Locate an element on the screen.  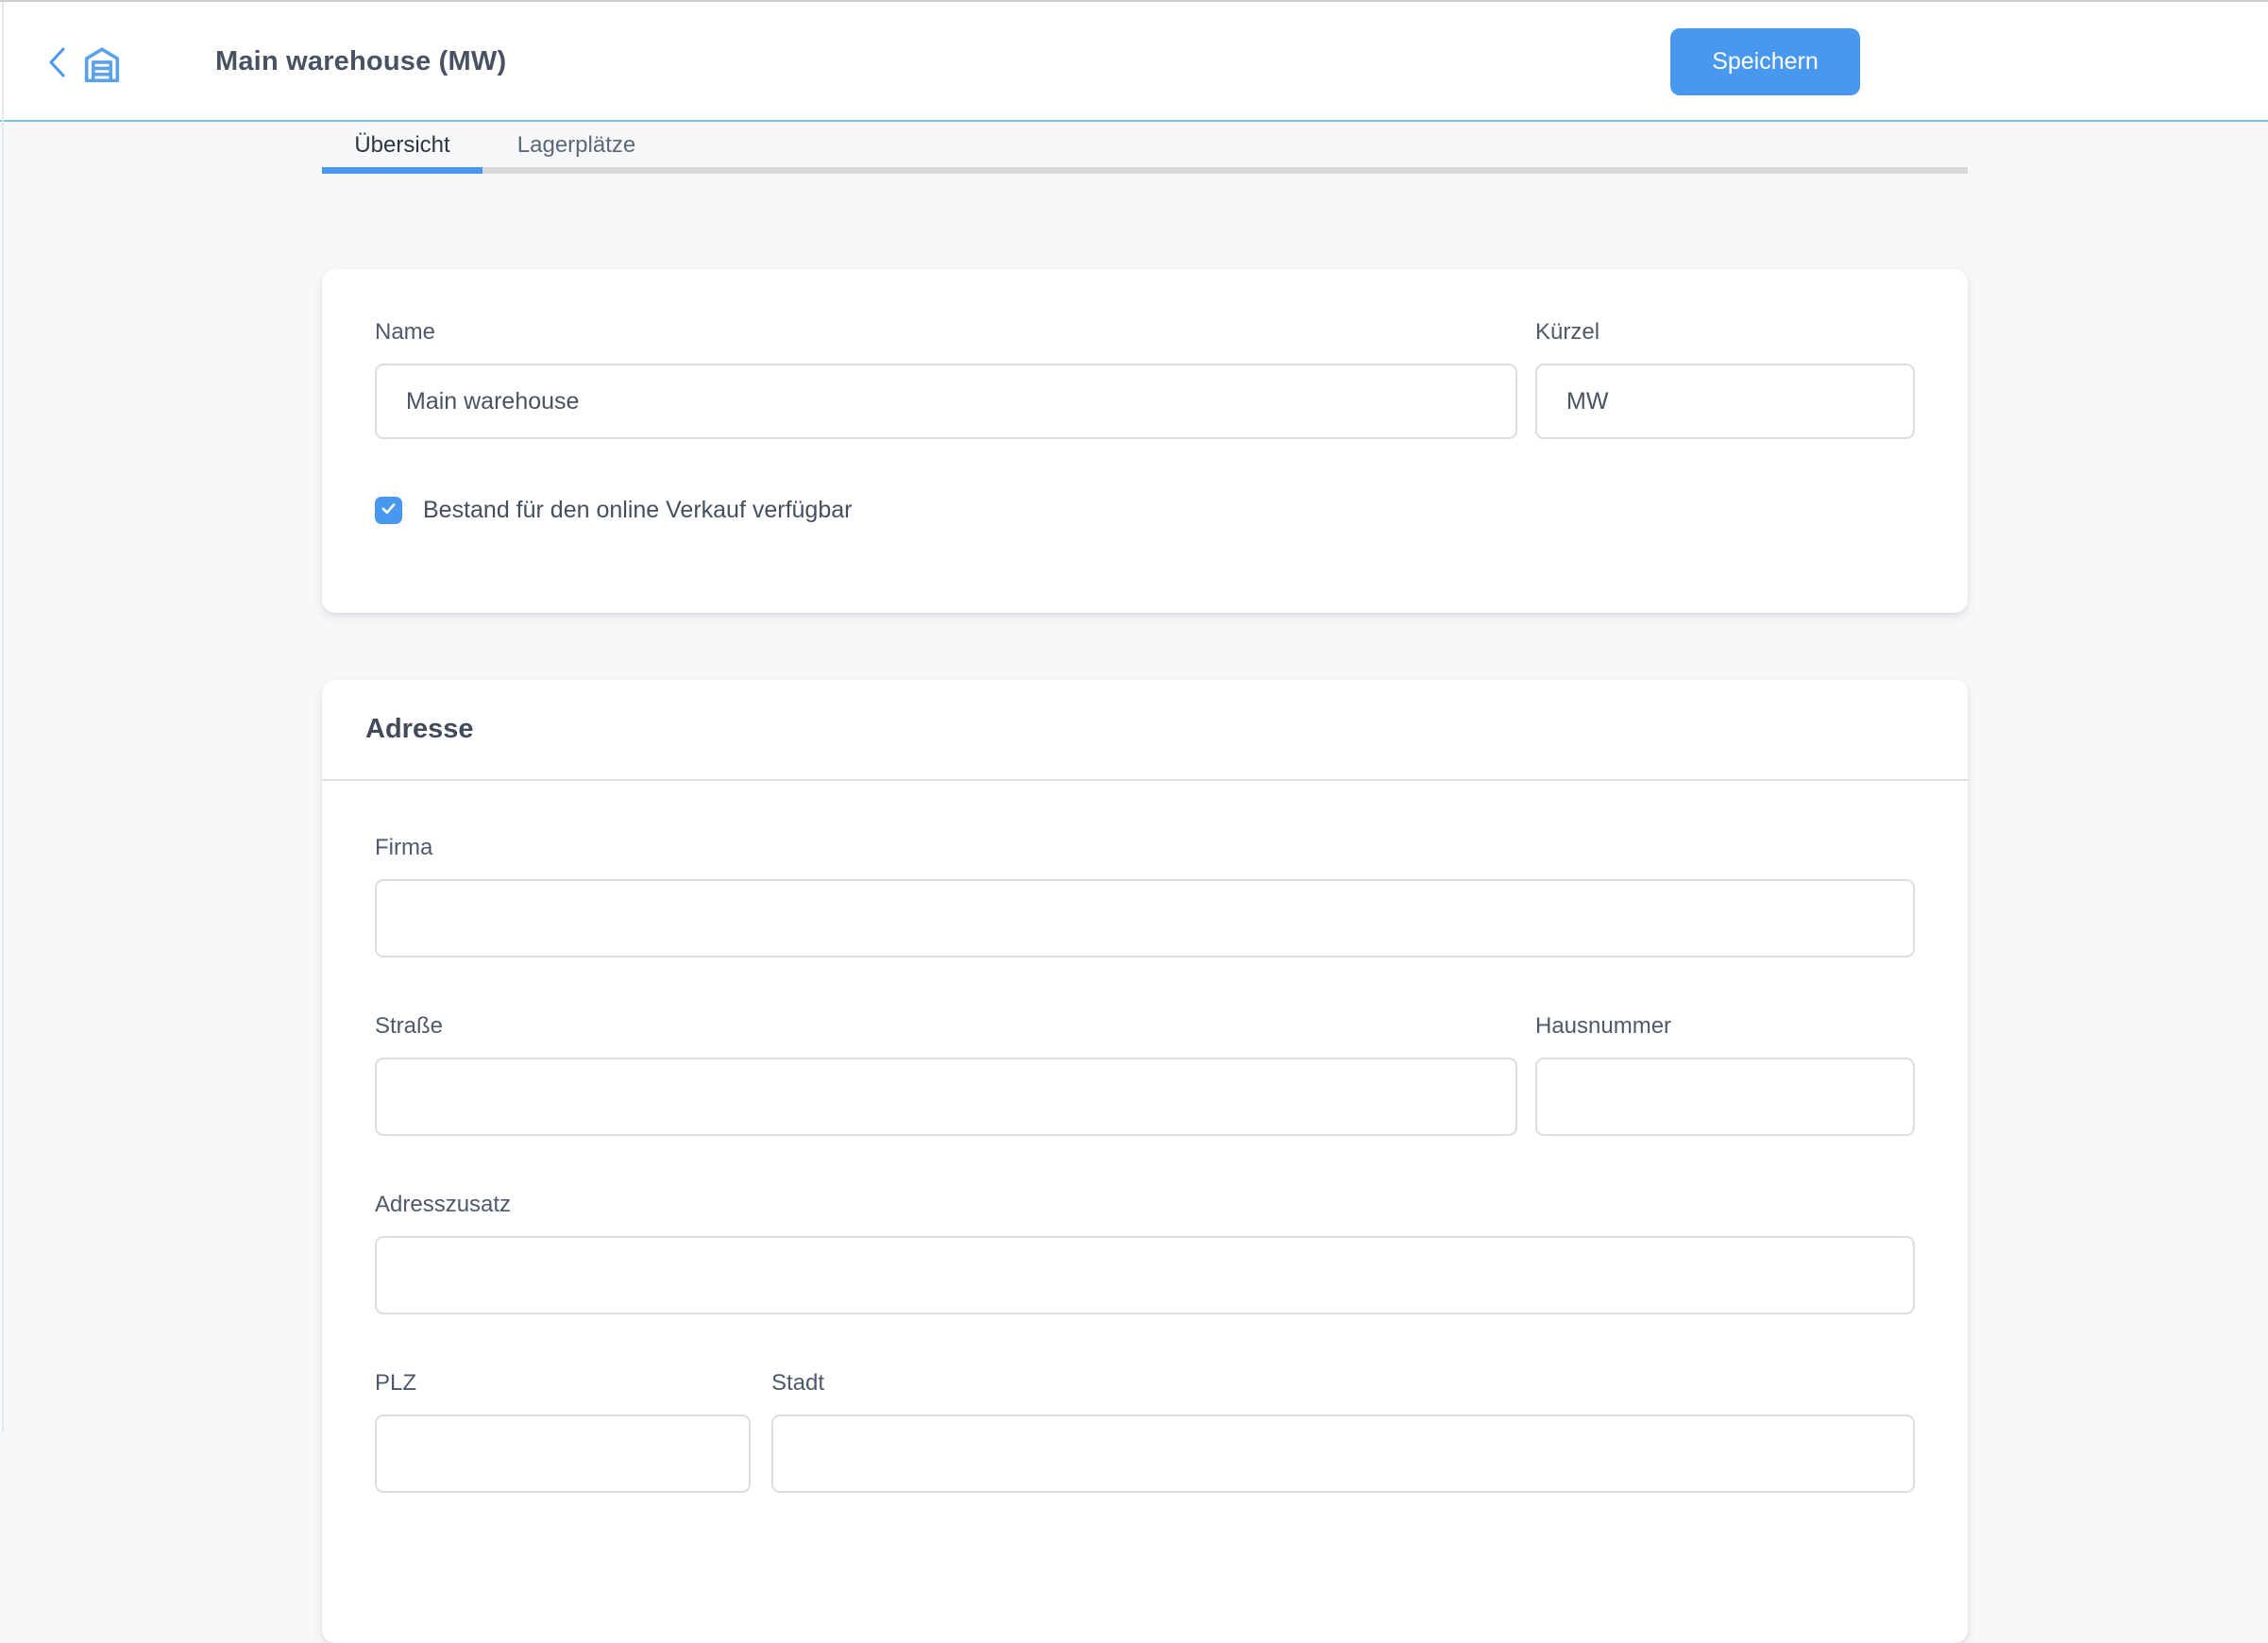
address-heading: Adresse is located at coordinates (419, 729).